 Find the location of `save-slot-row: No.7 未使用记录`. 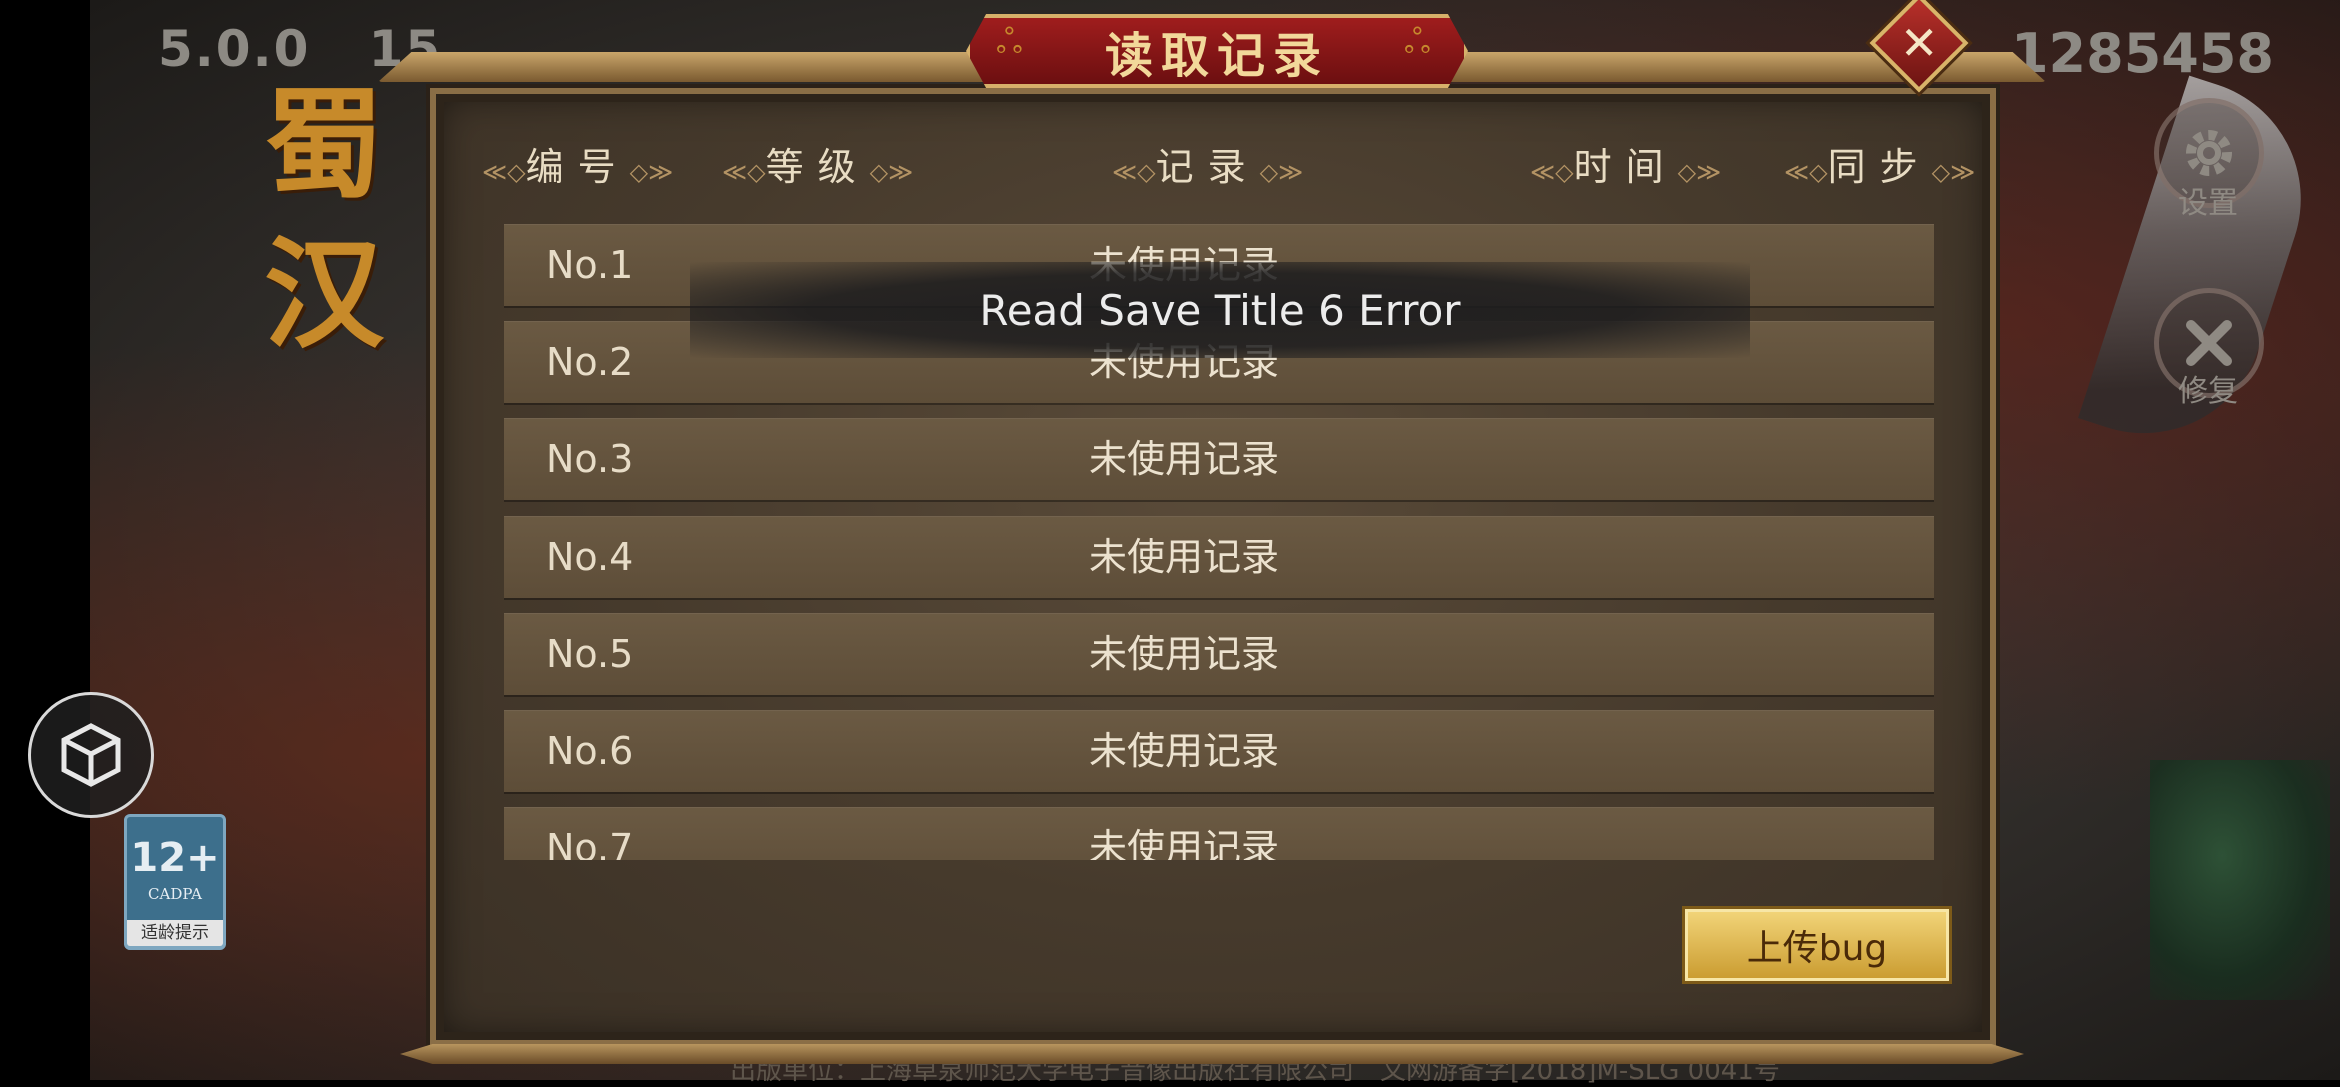

save-slot-row: No.7 未使用记录 is located at coordinates (1219, 833).